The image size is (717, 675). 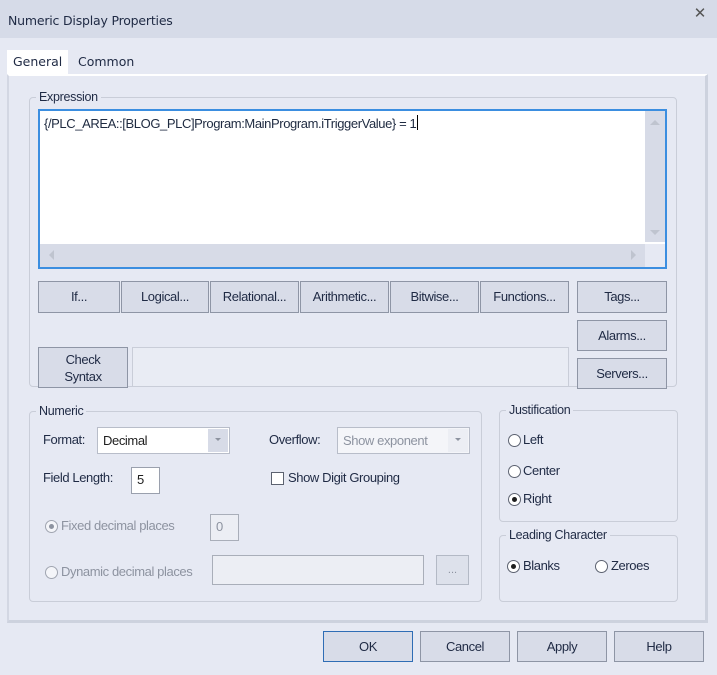 What do you see at coordinates (655, 176) in the screenshot?
I see `vertical-scrollbar` at bounding box center [655, 176].